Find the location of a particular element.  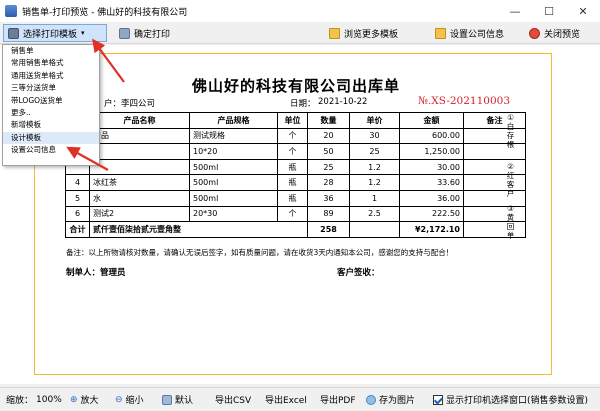

quantity: 28 is located at coordinates (328, 182).